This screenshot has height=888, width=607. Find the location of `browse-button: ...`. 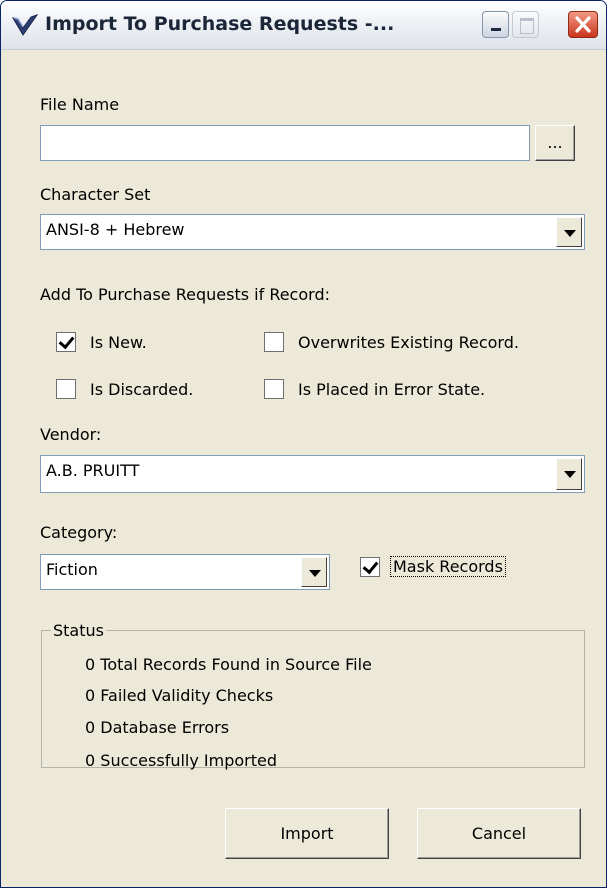

browse-button: ... is located at coordinates (555, 143).